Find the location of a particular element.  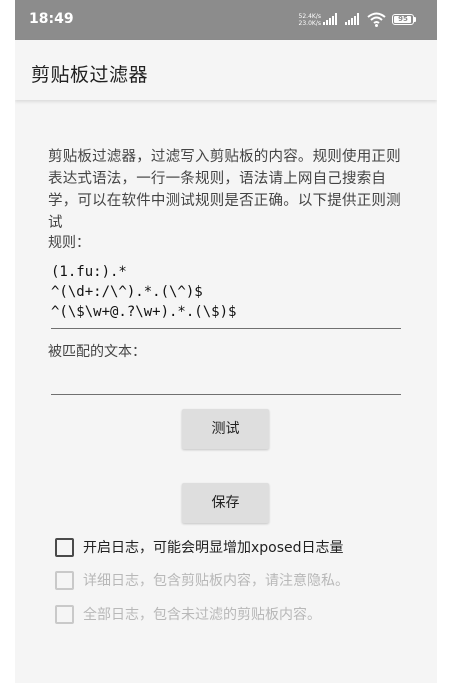

status-bar: 18:49 52.4K/s 23.0K/s 95 is located at coordinates (226, 20).